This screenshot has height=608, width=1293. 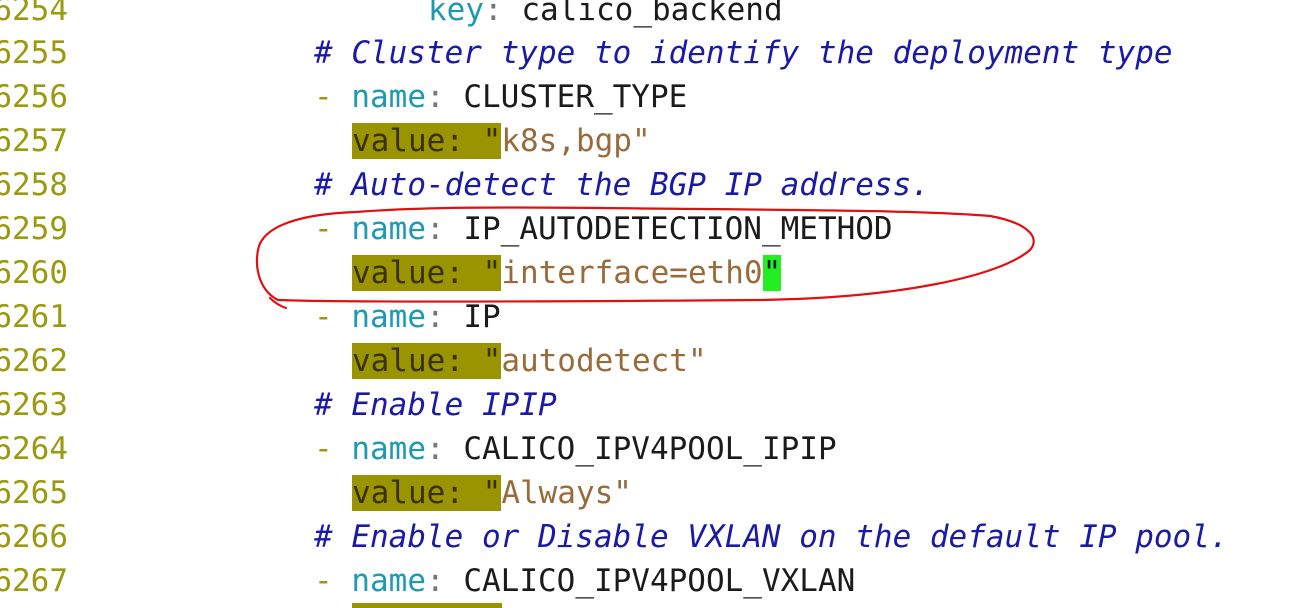 What do you see at coordinates (622, 185) in the screenshot?
I see `yaml-comment: # Auto-detect the BGP IP address.` at bounding box center [622, 185].